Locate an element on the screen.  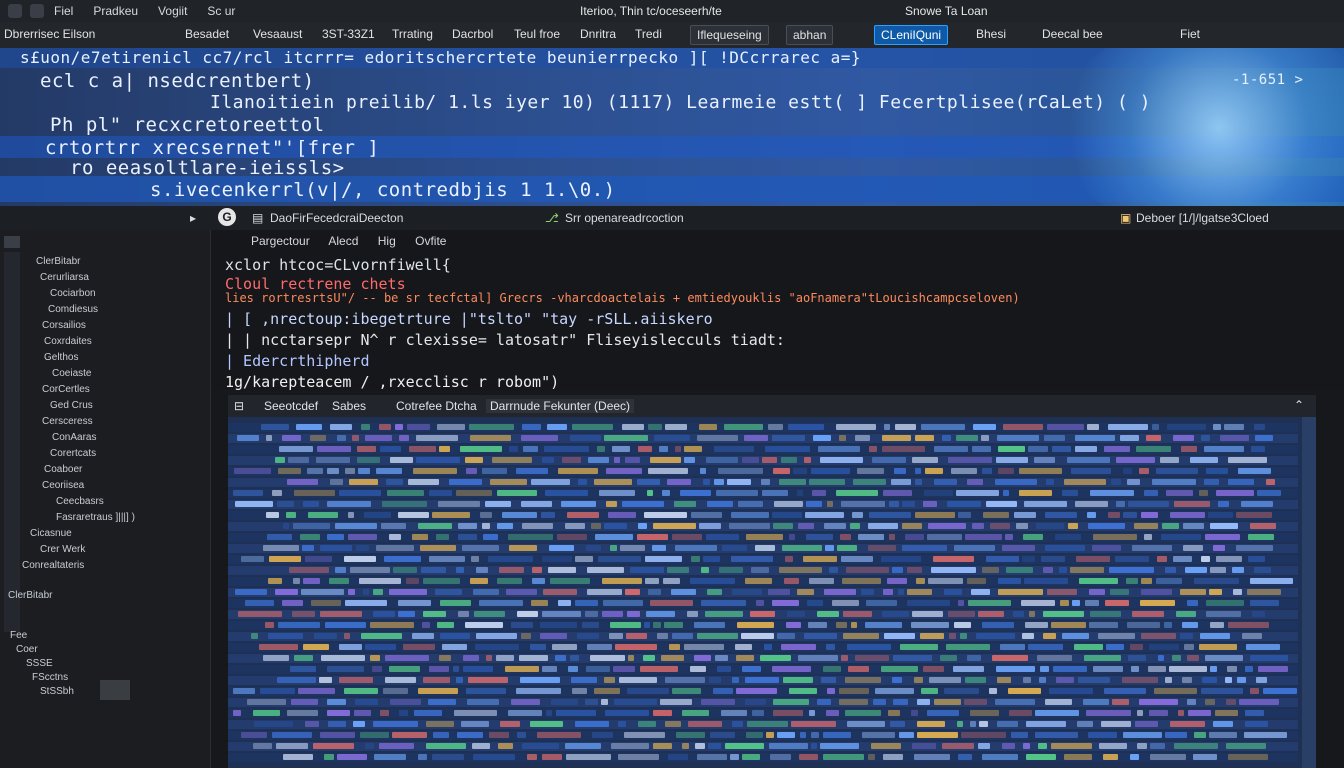
panel-tab-3: Cotrefee Dtcha is located at coordinates (436, 406).